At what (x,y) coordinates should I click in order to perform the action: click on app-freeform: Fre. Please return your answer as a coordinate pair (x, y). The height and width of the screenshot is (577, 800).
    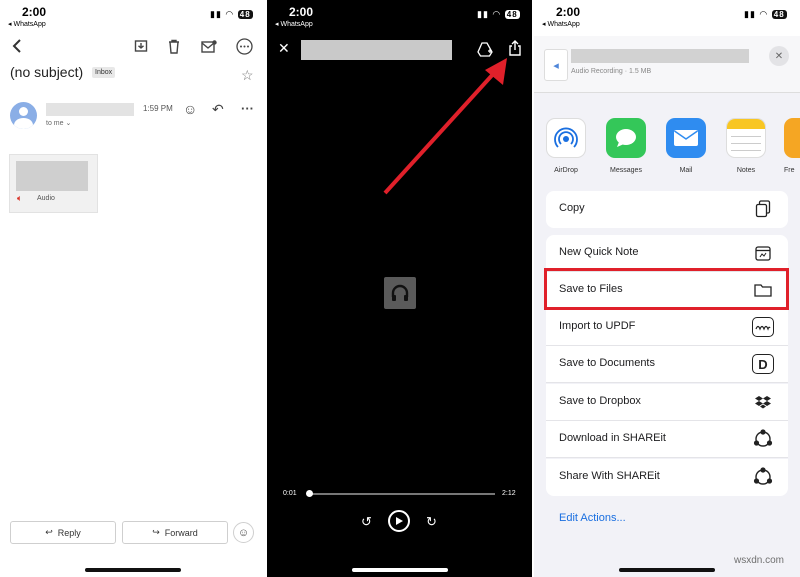
    Looking at the image, I should click on (792, 146).